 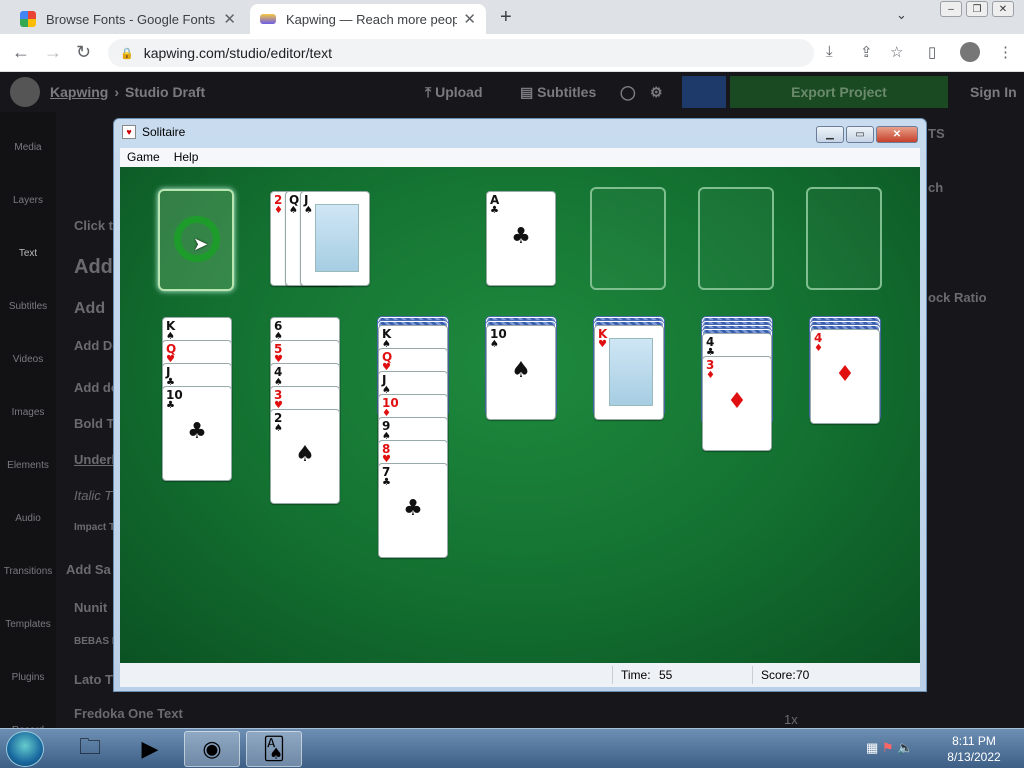 What do you see at coordinates (28, 403) in the screenshot?
I see `sidebar-item-images: Images` at bounding box center [28, 403].